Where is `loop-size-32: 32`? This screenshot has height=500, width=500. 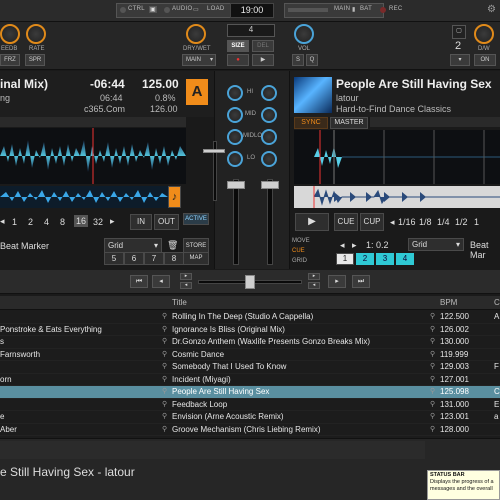
loop-size-32: 32 is located at coordinates (98, 222).